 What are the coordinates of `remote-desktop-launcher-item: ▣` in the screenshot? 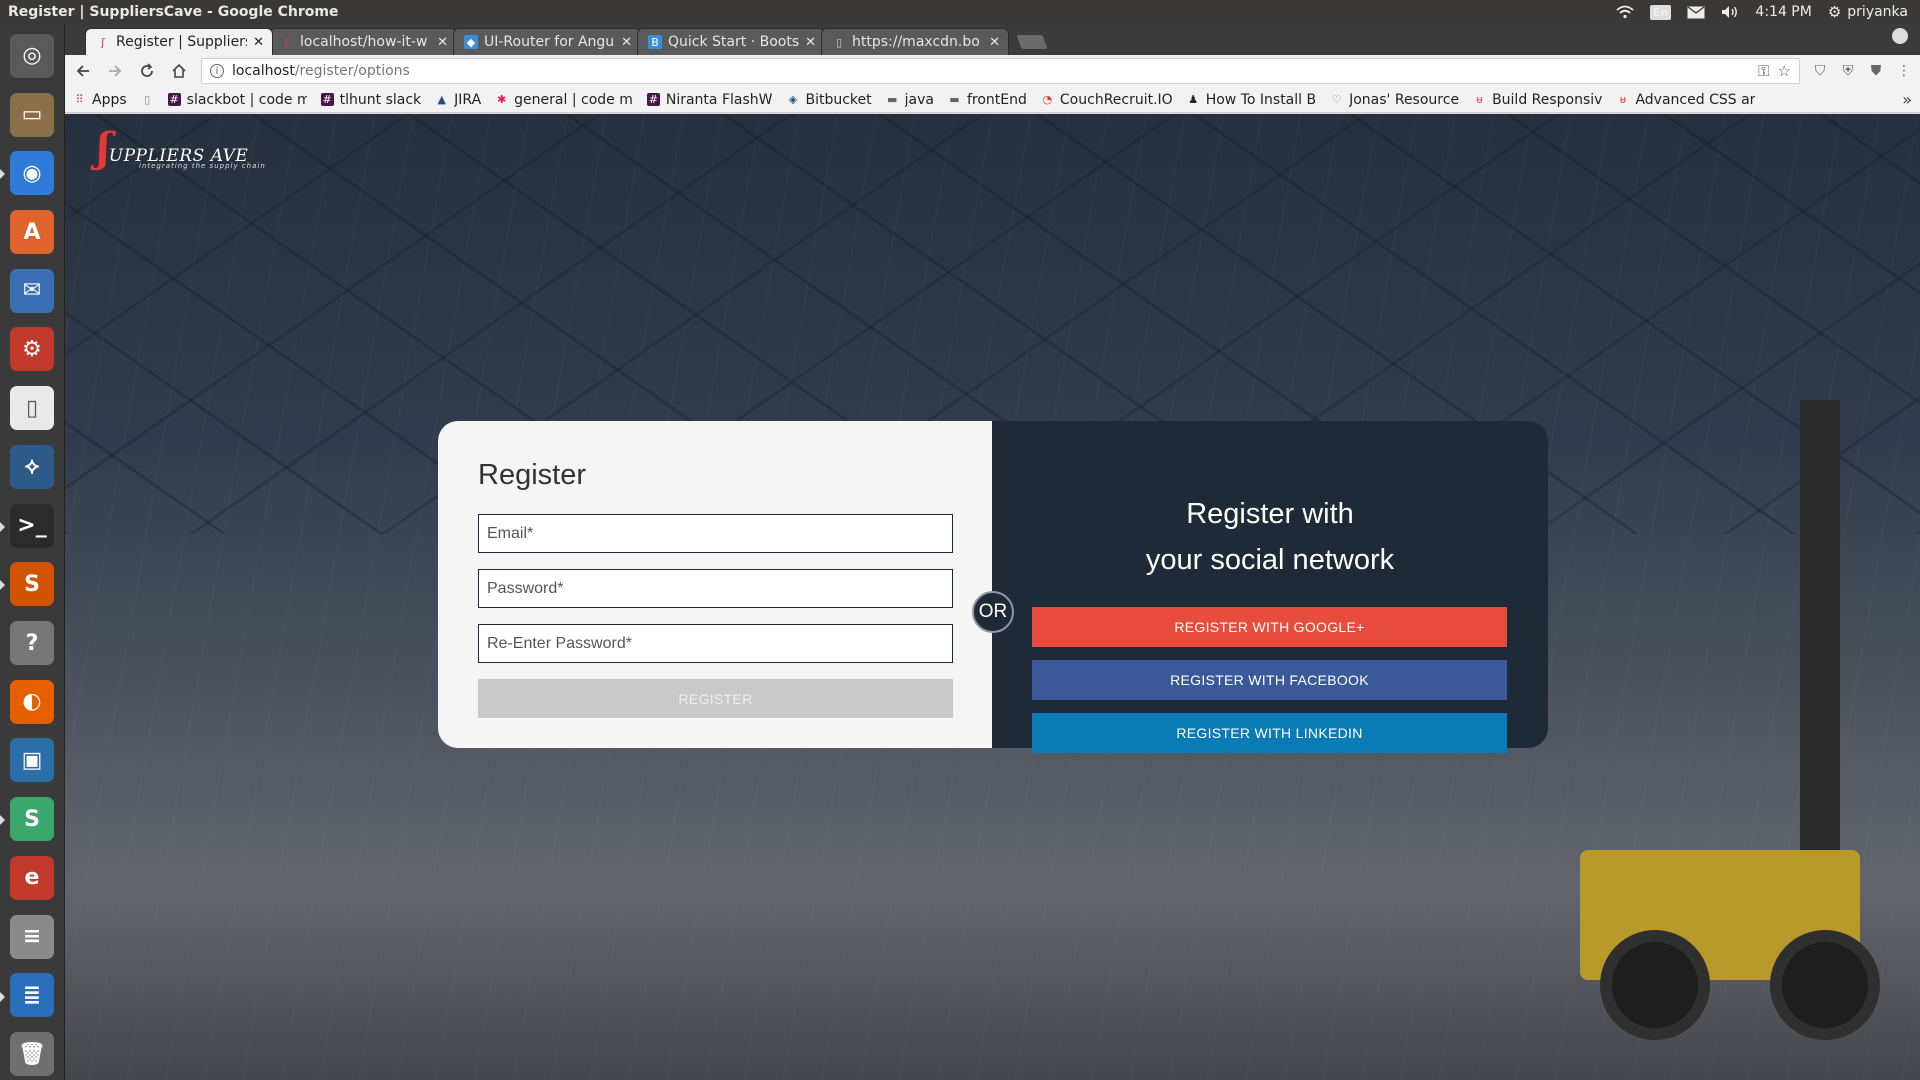 It's located at (32, 761).